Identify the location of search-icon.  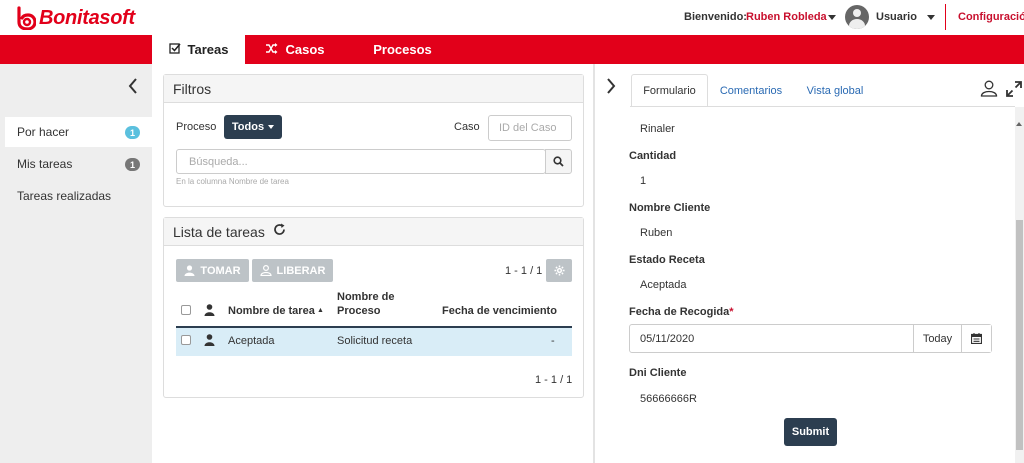
(558, 161).